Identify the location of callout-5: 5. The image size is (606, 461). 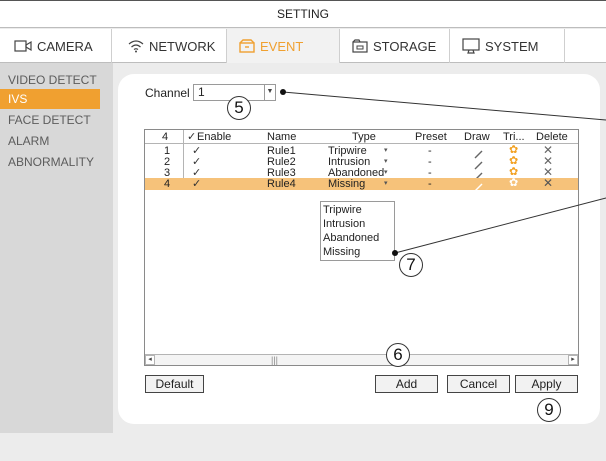
(239, 108).